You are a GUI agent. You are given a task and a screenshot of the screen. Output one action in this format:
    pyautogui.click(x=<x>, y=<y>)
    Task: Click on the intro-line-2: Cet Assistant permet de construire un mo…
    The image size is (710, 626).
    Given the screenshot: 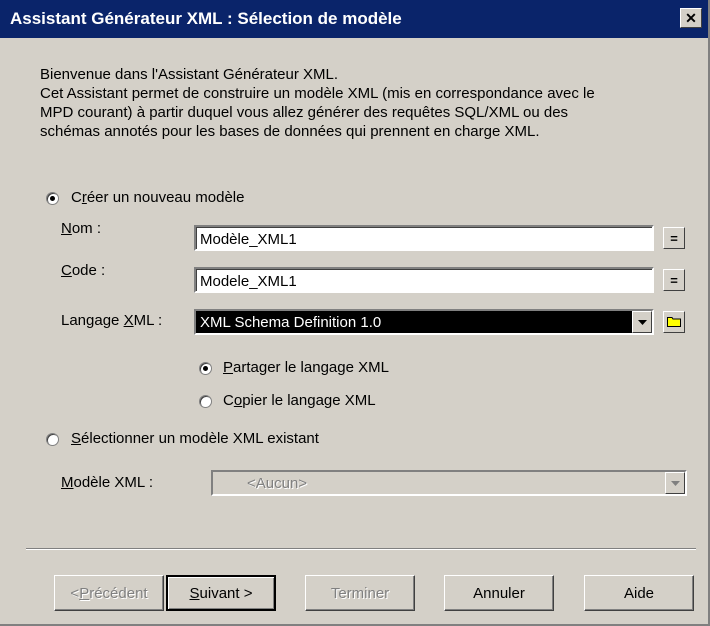 What is the action you would take?
    pyautogui.click(x=317, y=93)
    